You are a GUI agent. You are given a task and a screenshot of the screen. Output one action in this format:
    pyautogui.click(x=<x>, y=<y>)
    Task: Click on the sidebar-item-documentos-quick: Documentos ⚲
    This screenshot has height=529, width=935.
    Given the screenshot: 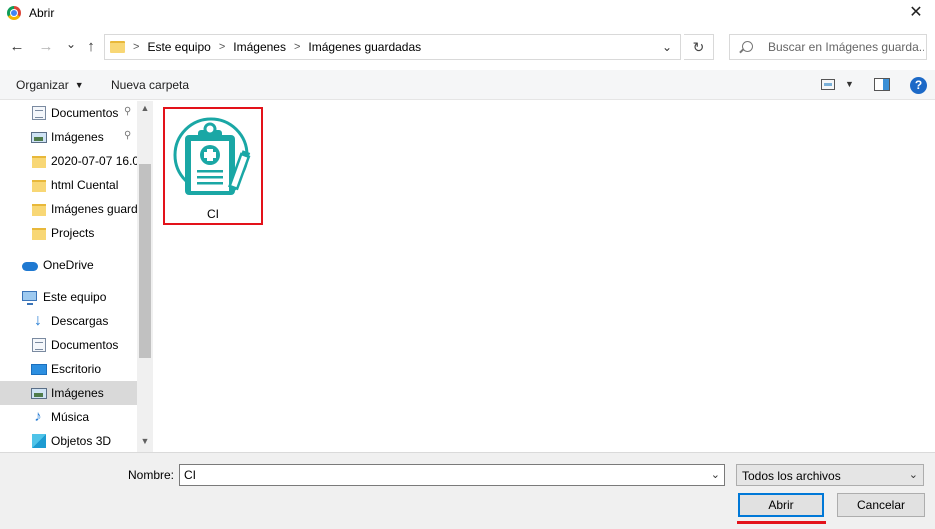 What is the action you would take?
    pyautogui.click(x=68, y=113)
    